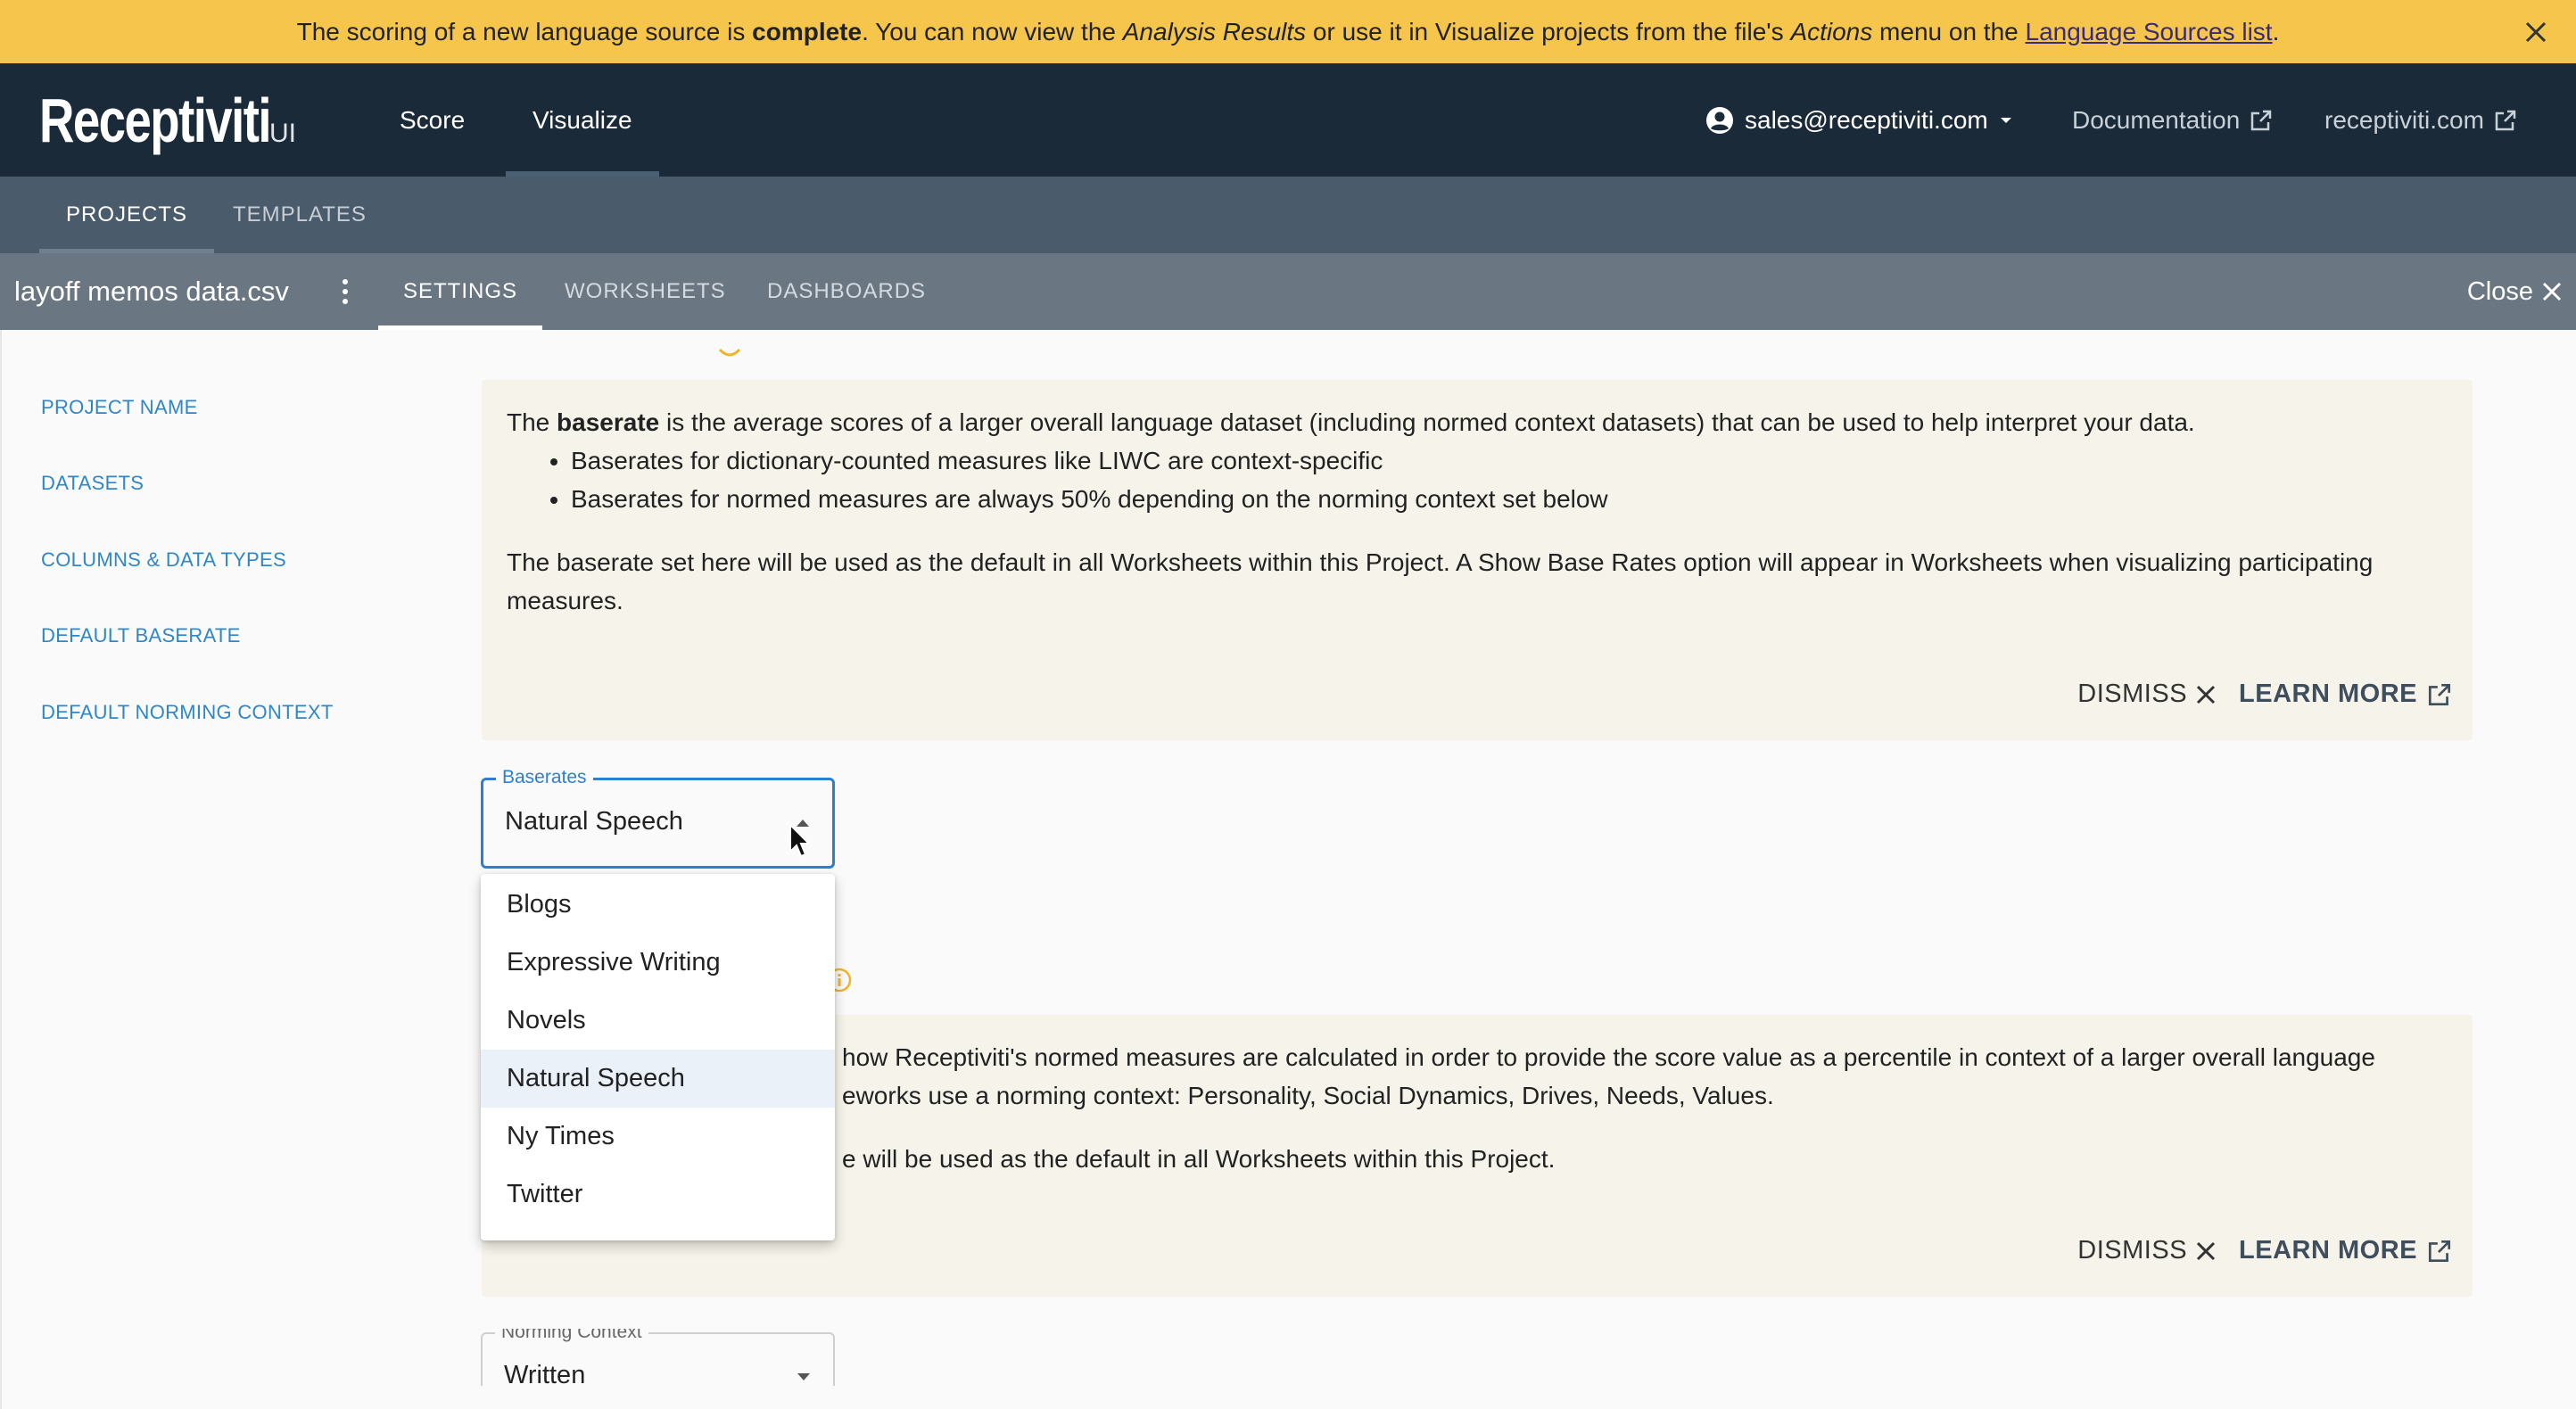  What do you see at coordinates (645, 291) in the screenshot?
I see `tab-worksheets: WORKSHEETS` at bounding box center [645, 291].